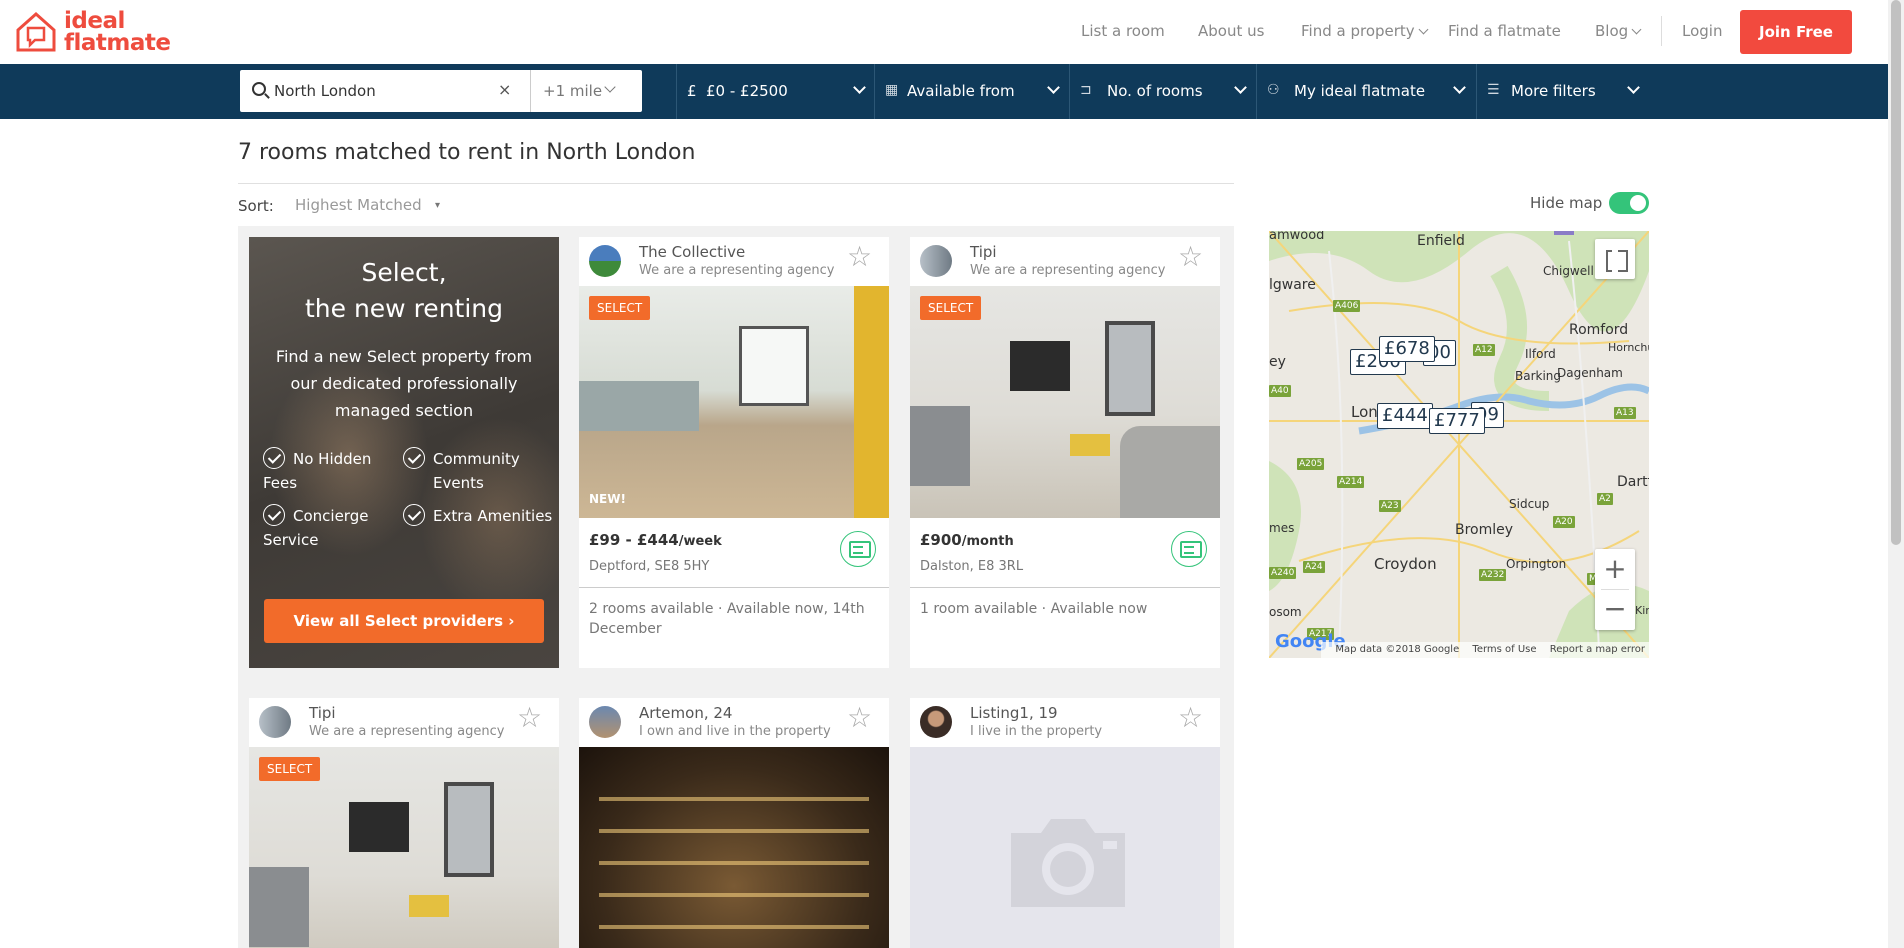 This screenshot has height=948, width=1904. Describe the element at coordinates (1702, 31) in the screenshot. I see `nav-login: Login` at that location.